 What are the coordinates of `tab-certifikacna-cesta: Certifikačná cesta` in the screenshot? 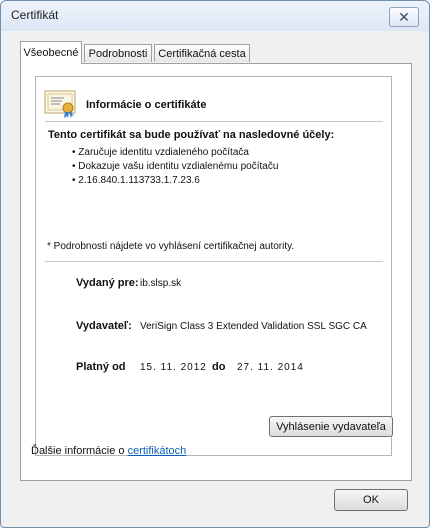 It's located at (202, 53).